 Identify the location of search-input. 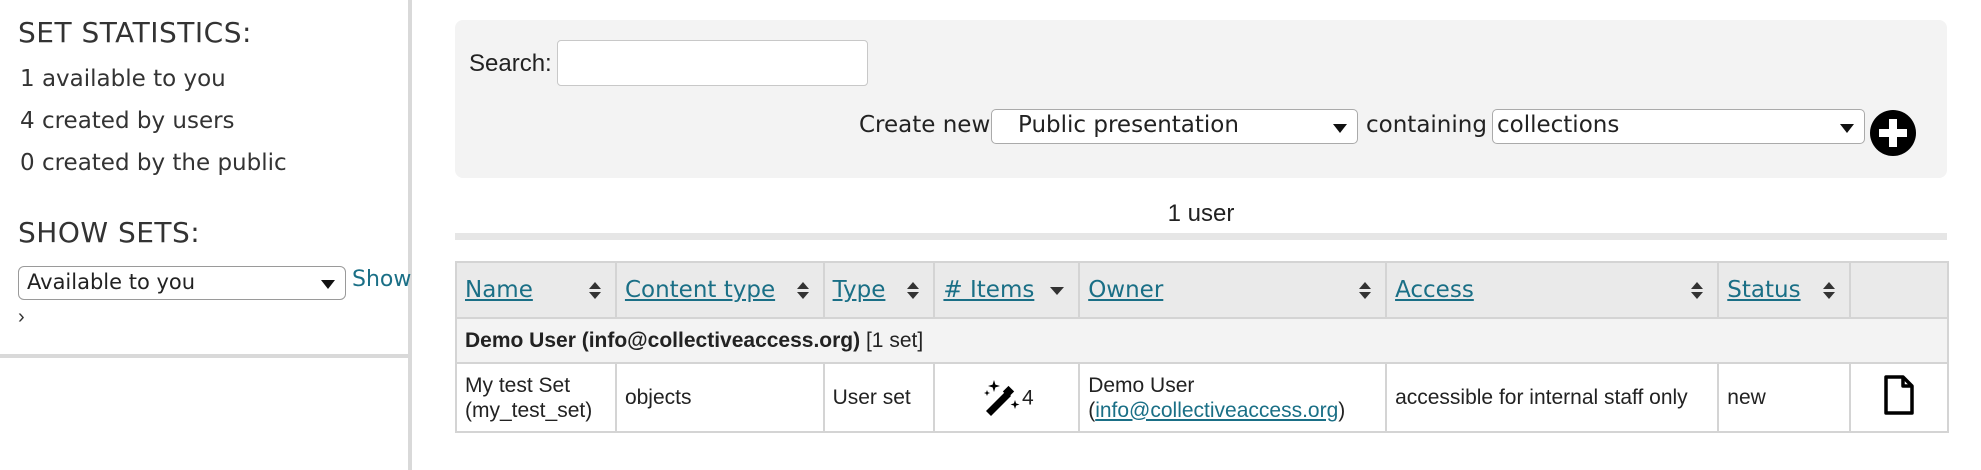
(712, 63).